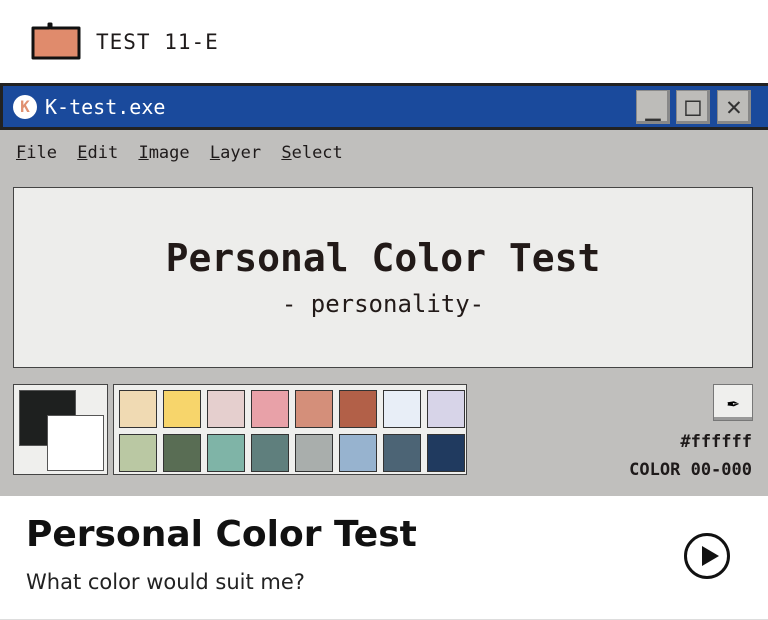 This screenshot has width=768, height=620. I want to click on maximize-button: □, so click(693, 107).